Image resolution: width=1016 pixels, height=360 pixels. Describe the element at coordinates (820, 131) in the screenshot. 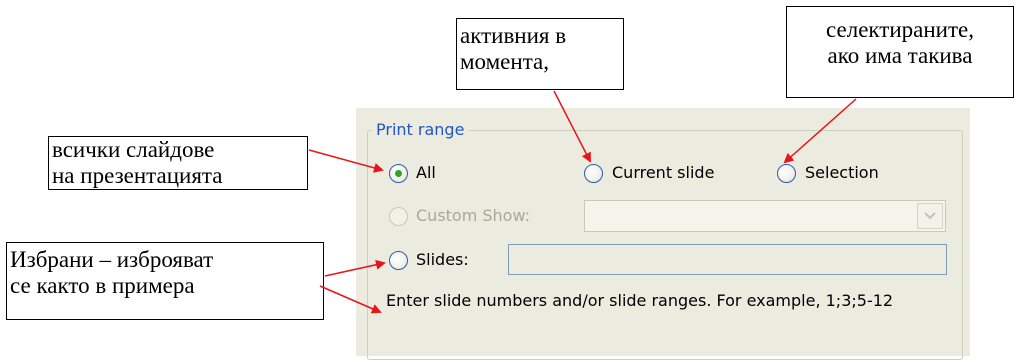

I see `arrow-selection` at that location.